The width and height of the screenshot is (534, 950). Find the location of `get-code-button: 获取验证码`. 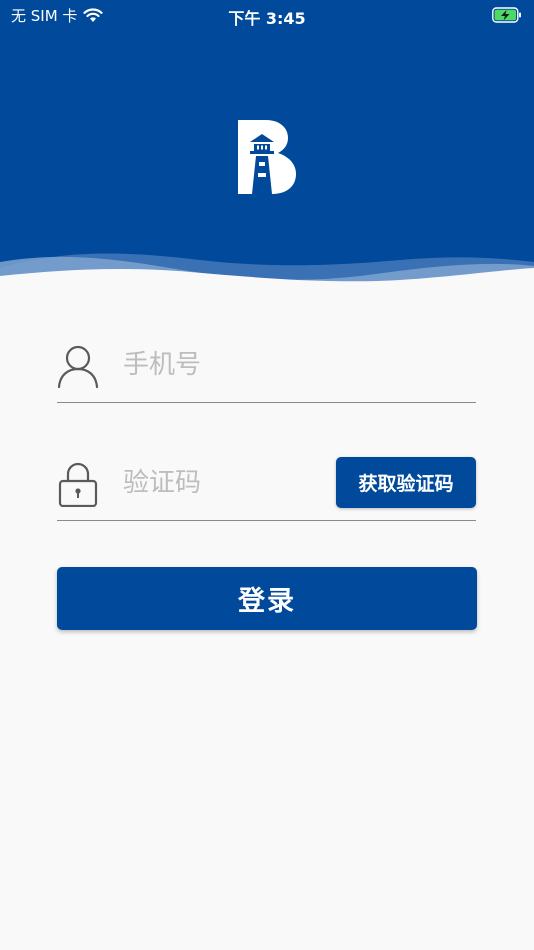

get-code-button: 获取验证码 is located at coordinates (406, 482).